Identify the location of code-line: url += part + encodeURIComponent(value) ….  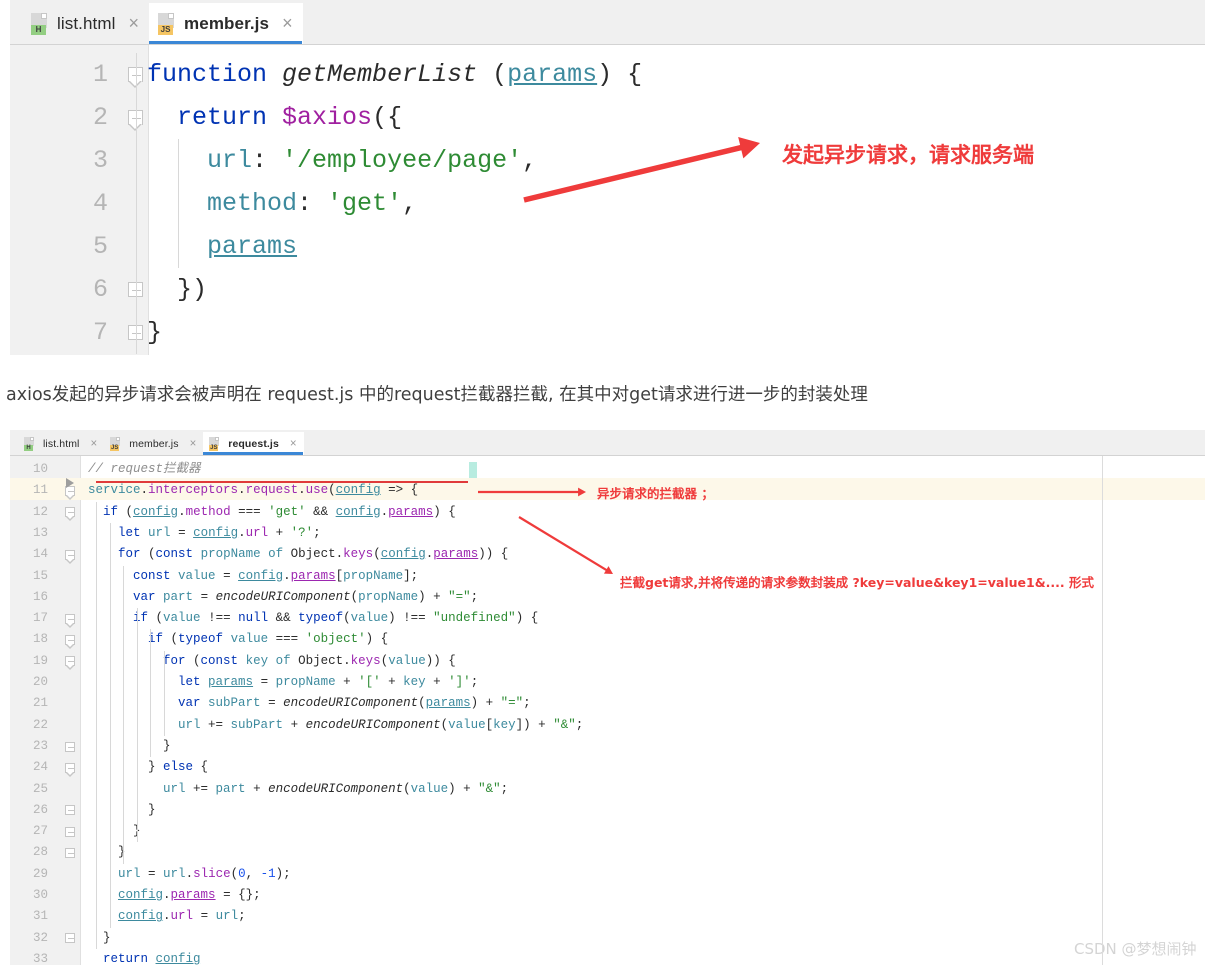
(336, 788).